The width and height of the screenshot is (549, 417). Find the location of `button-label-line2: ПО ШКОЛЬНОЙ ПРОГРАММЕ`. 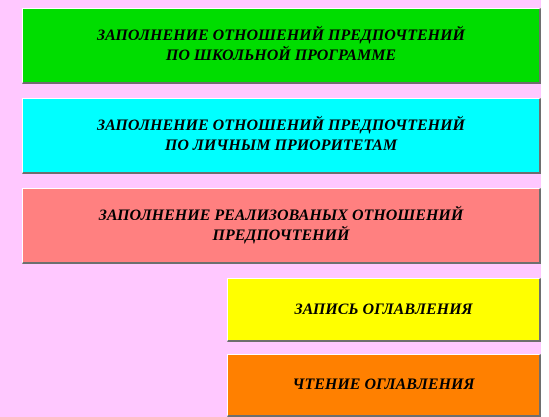

button-label-line2: ПО ШКОЛЬНОЙ ПРОГРАММЕ is located at coordinates (281, 55).